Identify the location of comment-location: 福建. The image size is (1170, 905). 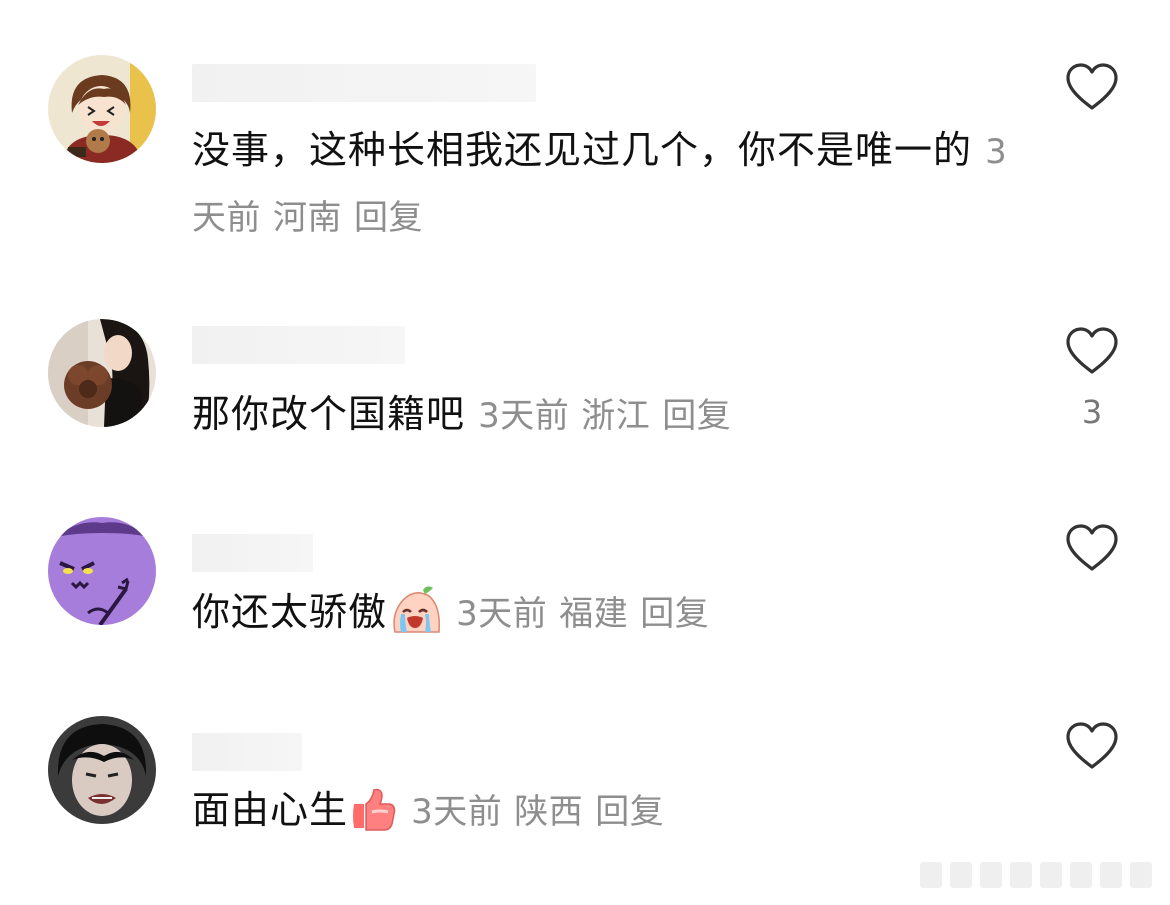
(594, 614).